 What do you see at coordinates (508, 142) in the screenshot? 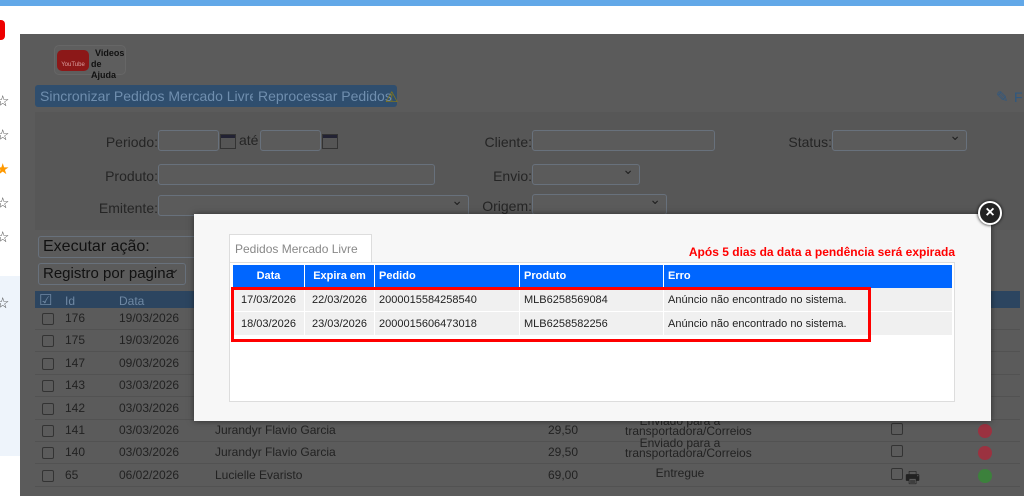
I see `cliente-label: Cliente:` at bounding box center [508, 142].